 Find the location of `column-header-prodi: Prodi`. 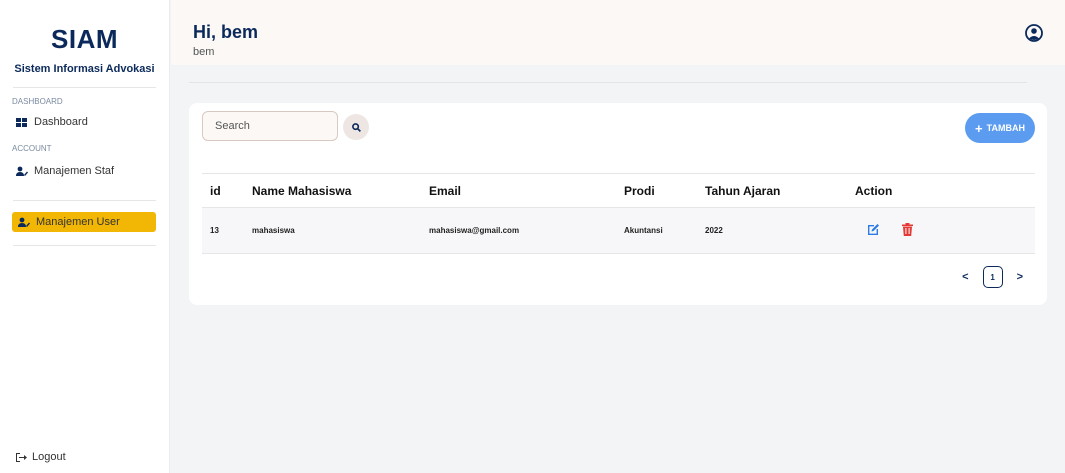

column-header-prodi: Prodi is located at coordinates (664, 190).